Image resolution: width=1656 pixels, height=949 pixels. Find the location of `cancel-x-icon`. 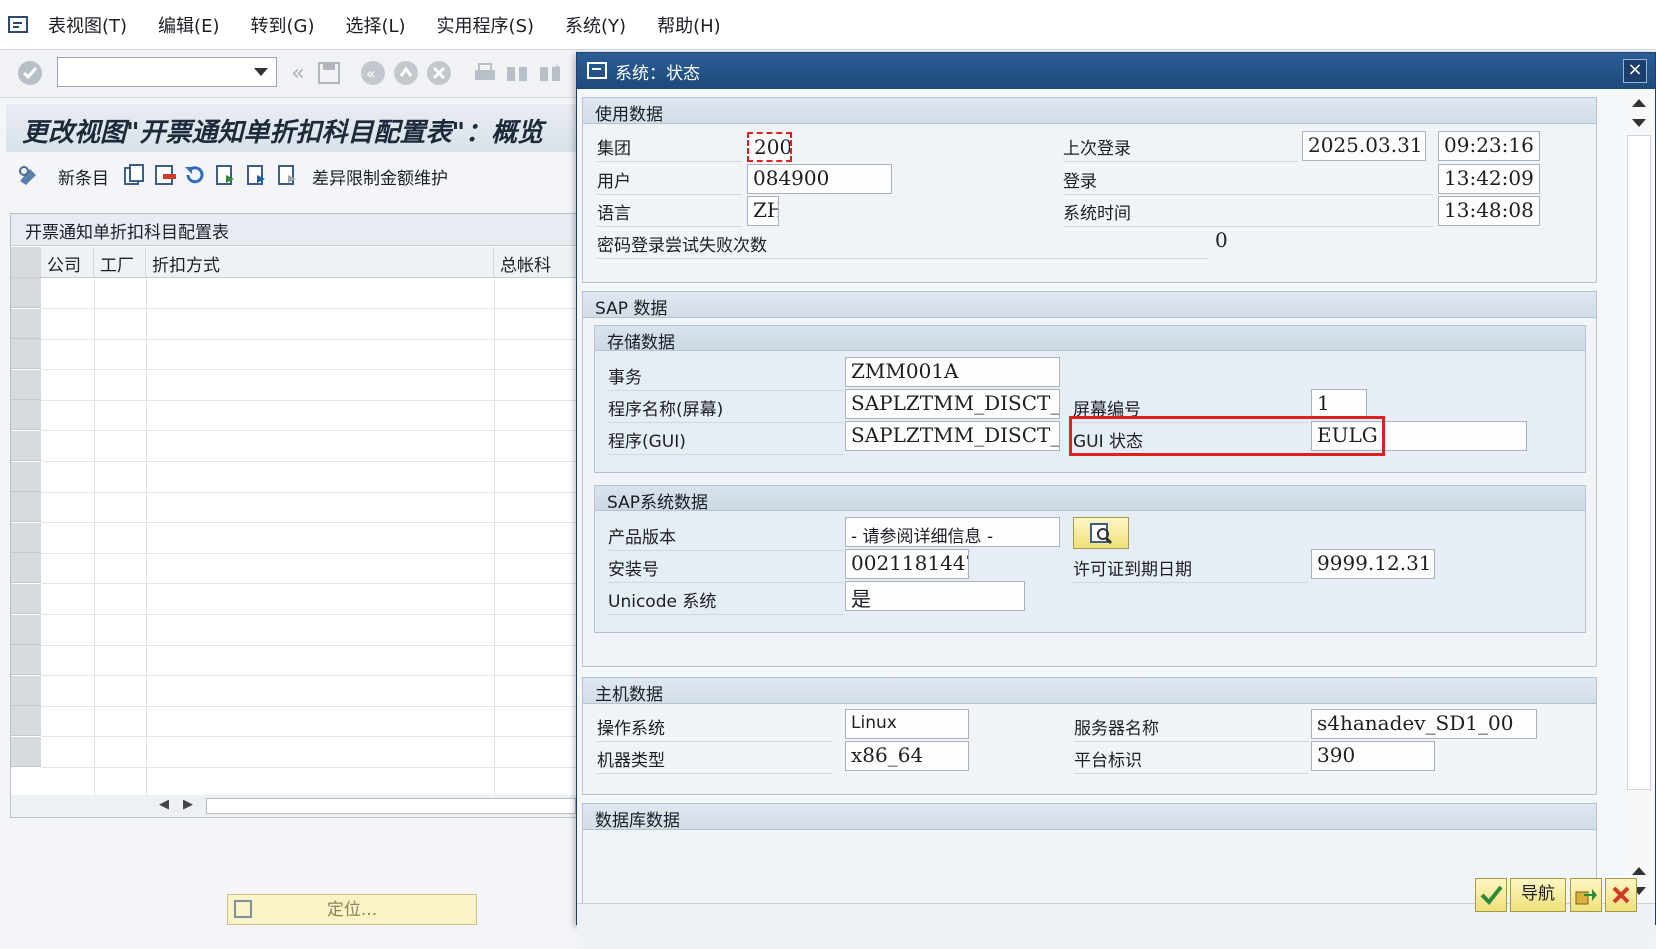

cancel-x-icon is located at coordinates (1621, 895).